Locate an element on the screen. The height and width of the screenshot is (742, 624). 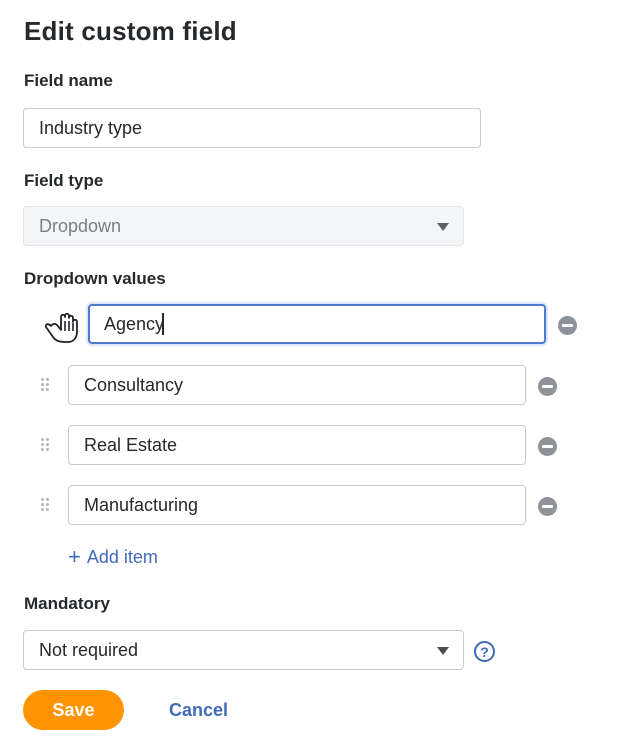
cancel-button: Cancel is located at coordinates (198, 710).